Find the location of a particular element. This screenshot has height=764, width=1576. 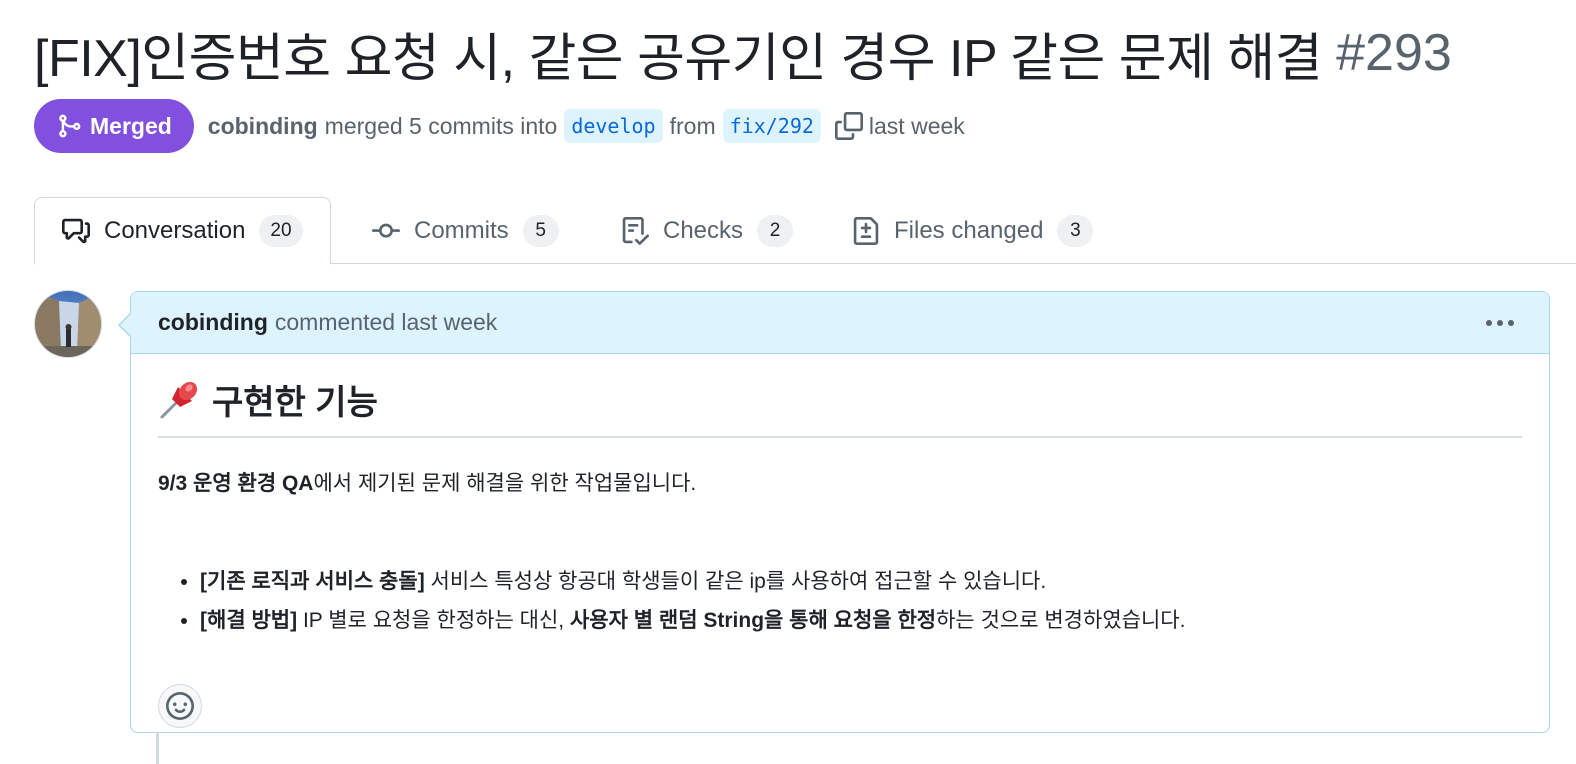

file-diff-icon is located at coordinates (866, 230).